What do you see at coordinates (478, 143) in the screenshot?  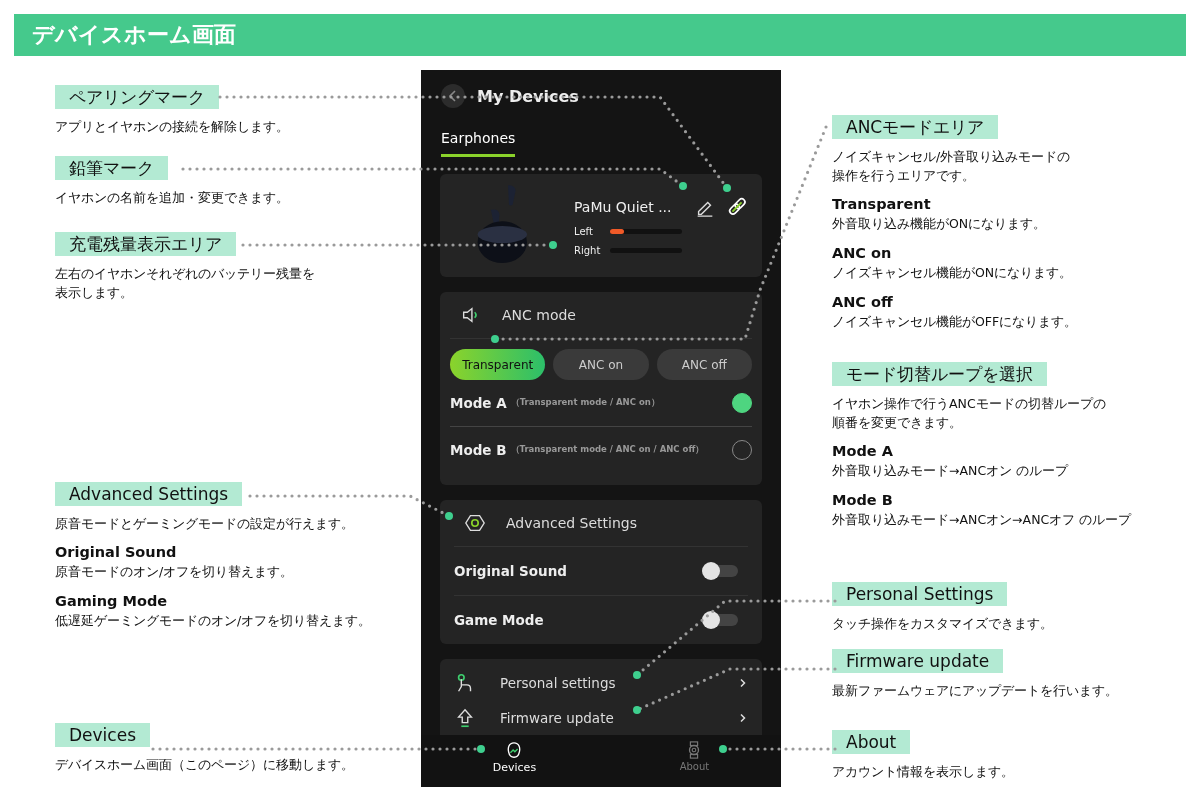 I see `tab: Earphones` at bounding box center [478, 143].